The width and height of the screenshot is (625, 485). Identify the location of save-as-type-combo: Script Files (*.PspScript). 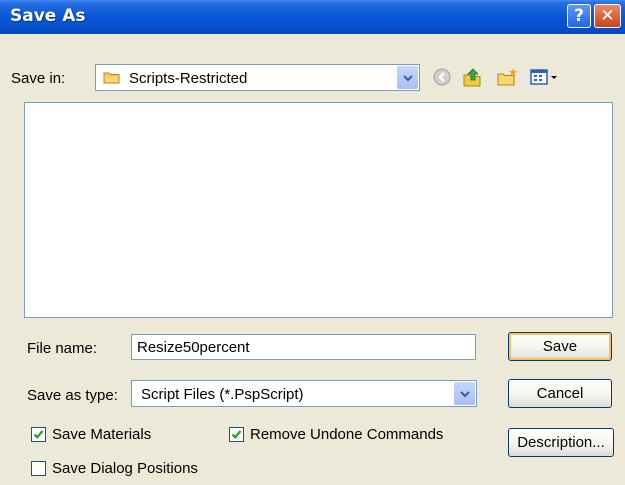
(304, 393).